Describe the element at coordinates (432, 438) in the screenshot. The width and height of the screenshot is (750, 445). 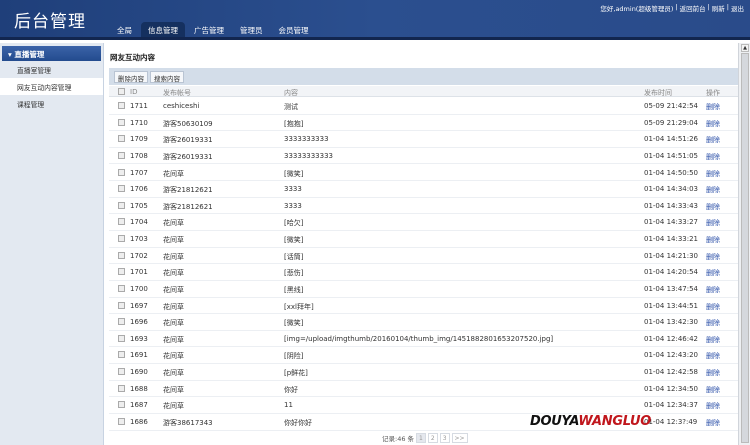
I see `page-button-2: 2` at that location.